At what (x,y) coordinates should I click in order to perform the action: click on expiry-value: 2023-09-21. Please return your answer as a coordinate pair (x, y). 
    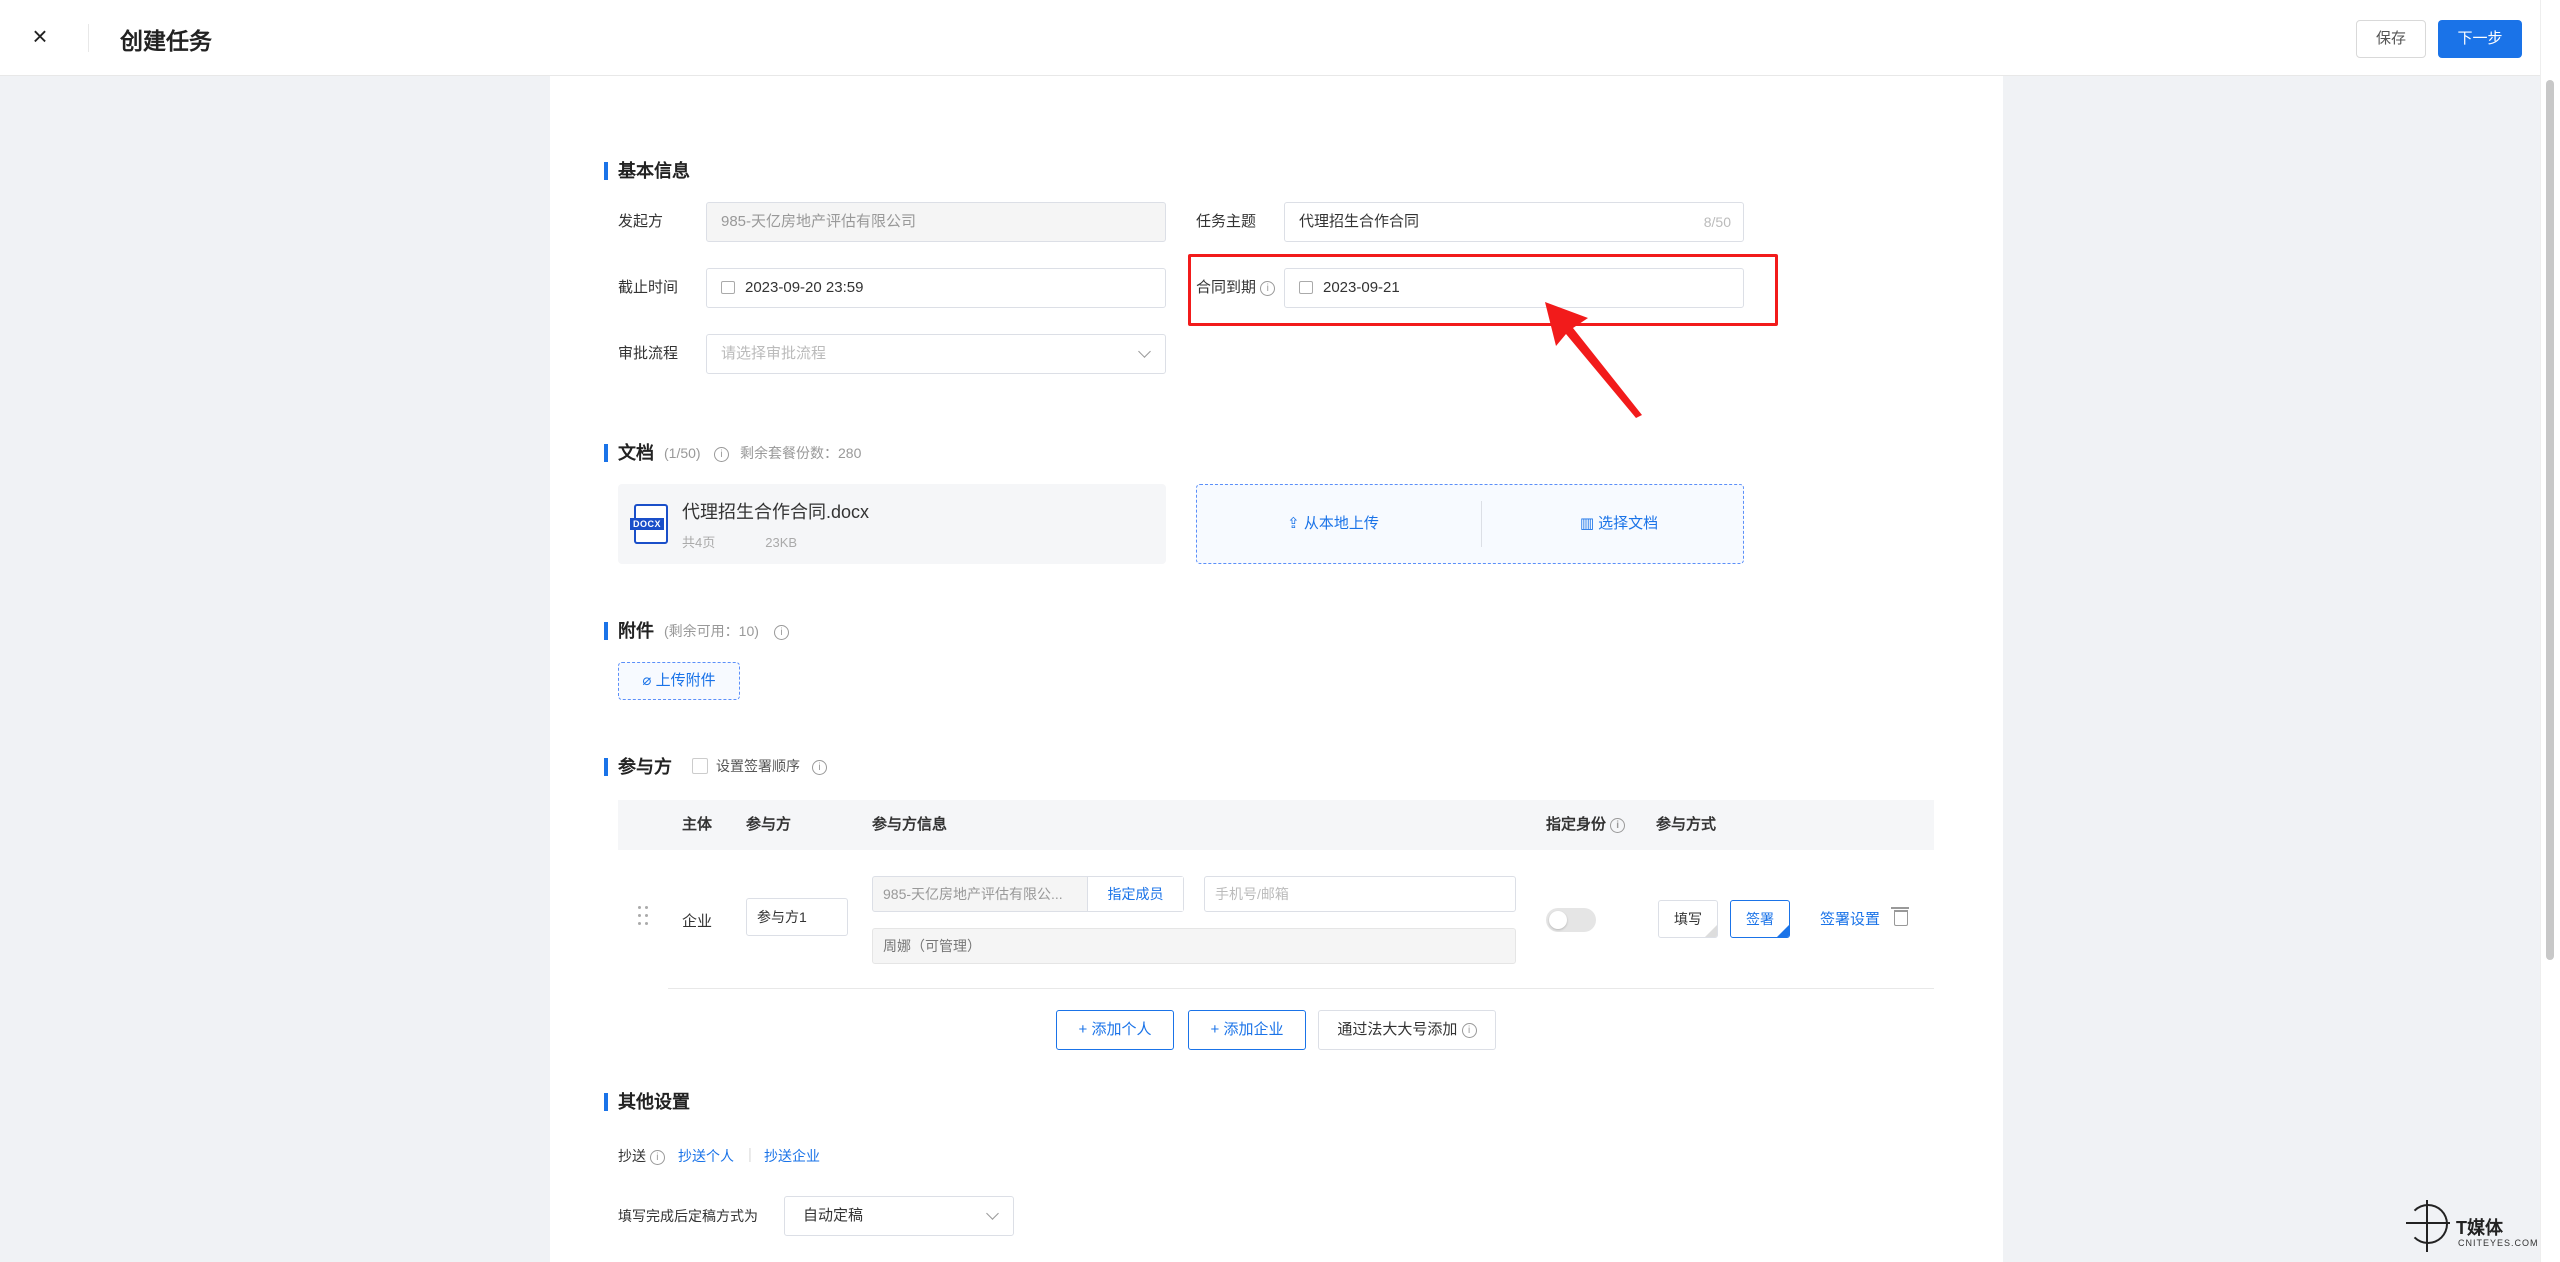
    Looking at the image, I should click on (1361, 287).